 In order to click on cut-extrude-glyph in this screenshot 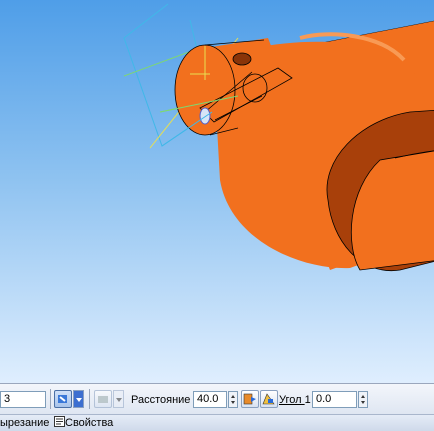, I will do `click(62, 399)`.